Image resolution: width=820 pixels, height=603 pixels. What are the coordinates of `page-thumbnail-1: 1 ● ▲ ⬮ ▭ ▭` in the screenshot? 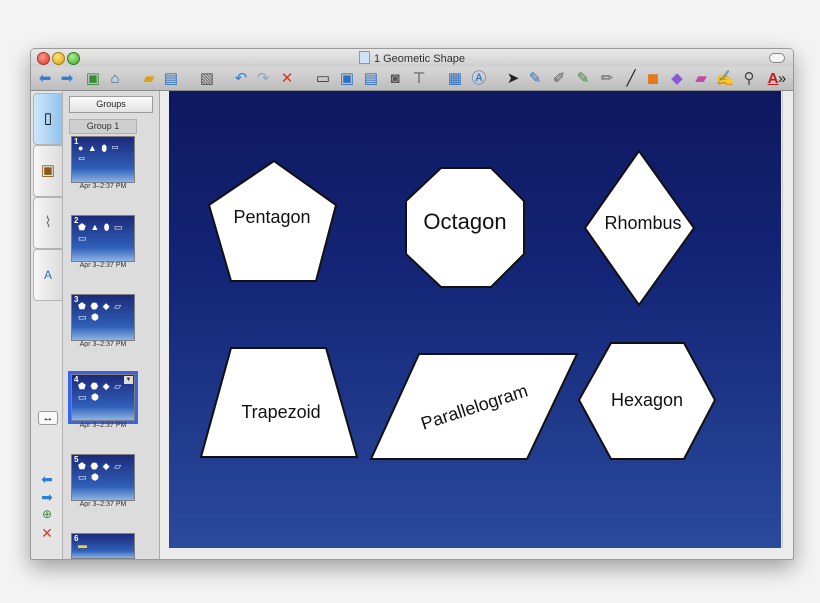 It's located at (103, 159).